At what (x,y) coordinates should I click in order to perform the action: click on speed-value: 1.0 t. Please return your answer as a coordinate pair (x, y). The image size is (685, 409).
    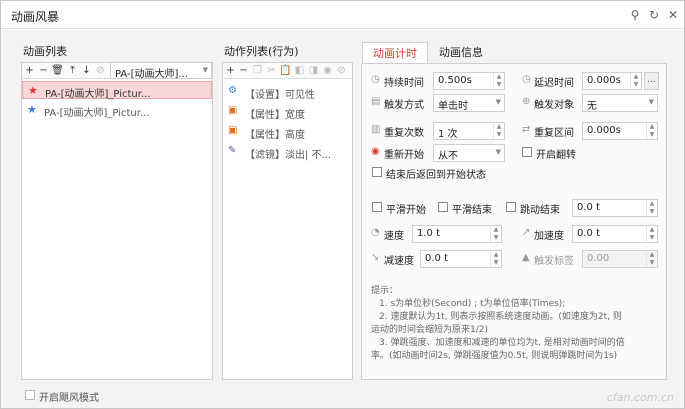
    Looking at the image, I should click on (429, 233).